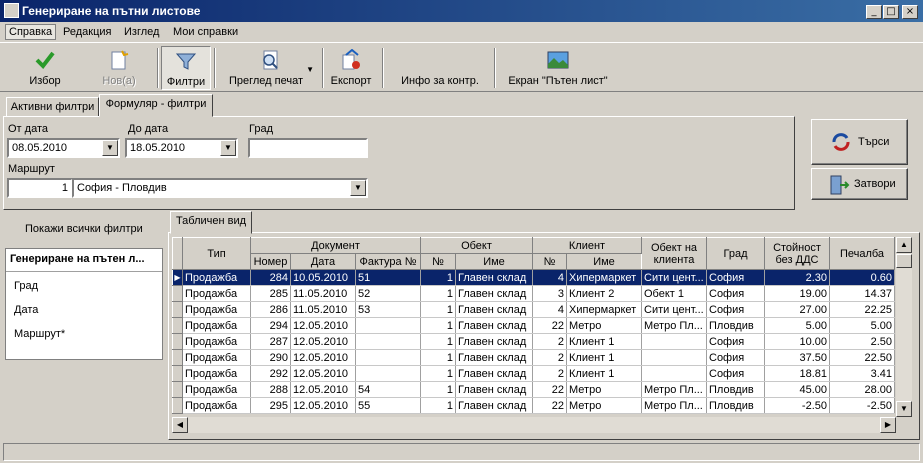 This screenshot has width=923, height=463. What do you see at coordinates (26, 286) in the screenshot?
I see `filter-item-city: Град` at bounding box center [26, 286].